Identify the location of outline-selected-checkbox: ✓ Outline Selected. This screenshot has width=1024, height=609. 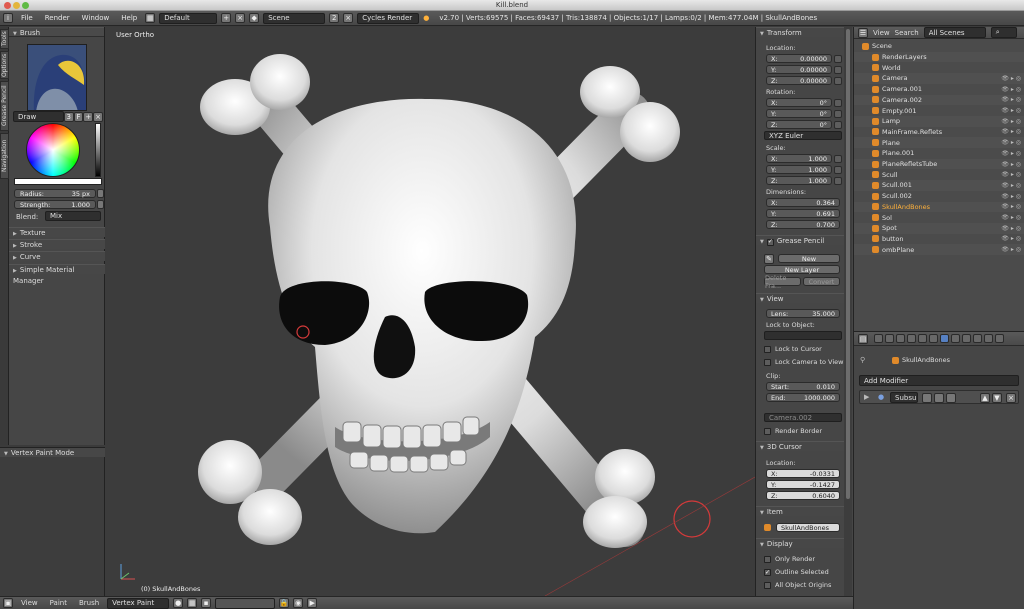
(796, 572).